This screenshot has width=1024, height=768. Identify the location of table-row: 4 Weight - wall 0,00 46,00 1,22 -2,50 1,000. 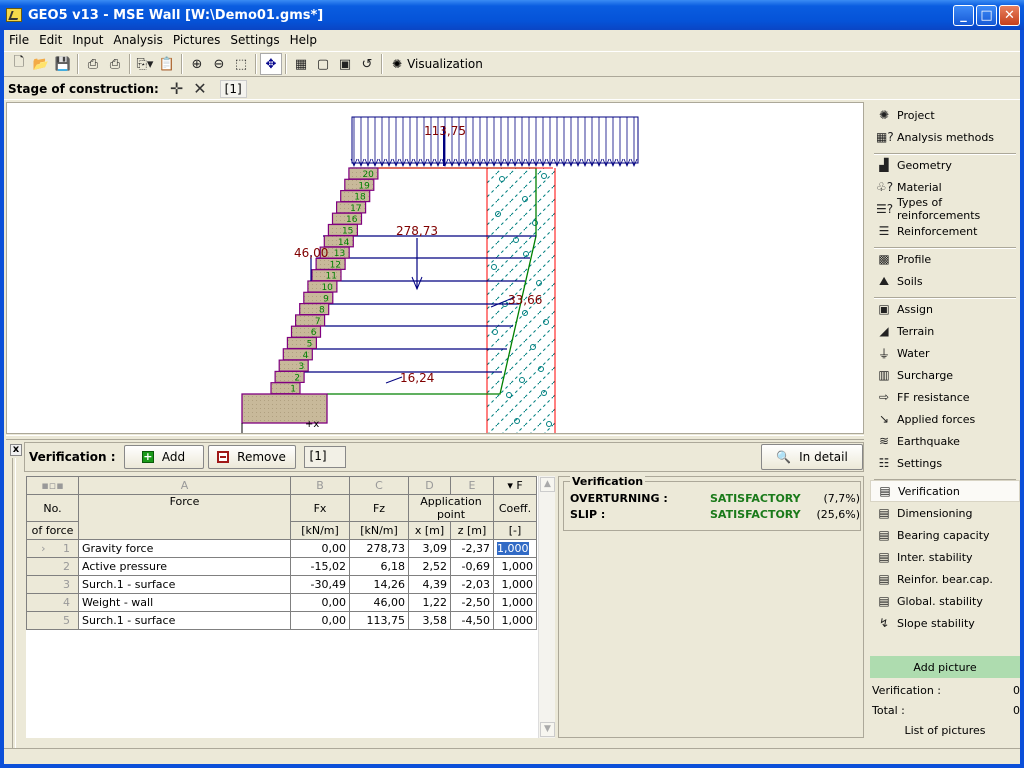
(281, 602).